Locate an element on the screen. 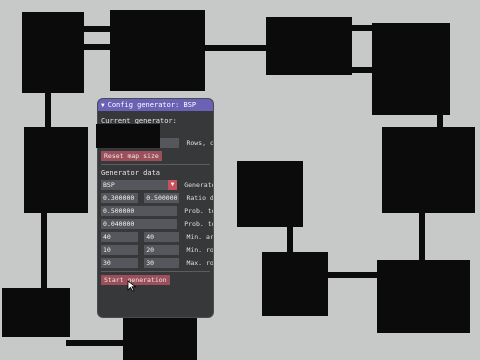 The image size is (480, 360). generator-data-header: Generator data is located at coordinates (131, 173).